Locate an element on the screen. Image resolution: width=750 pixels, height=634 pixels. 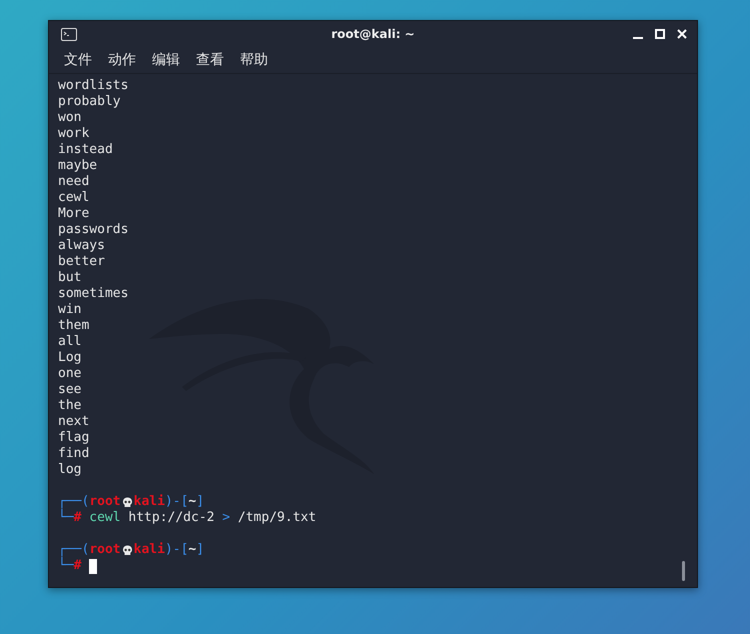
output-line: work is located at coordinates (74, 134).